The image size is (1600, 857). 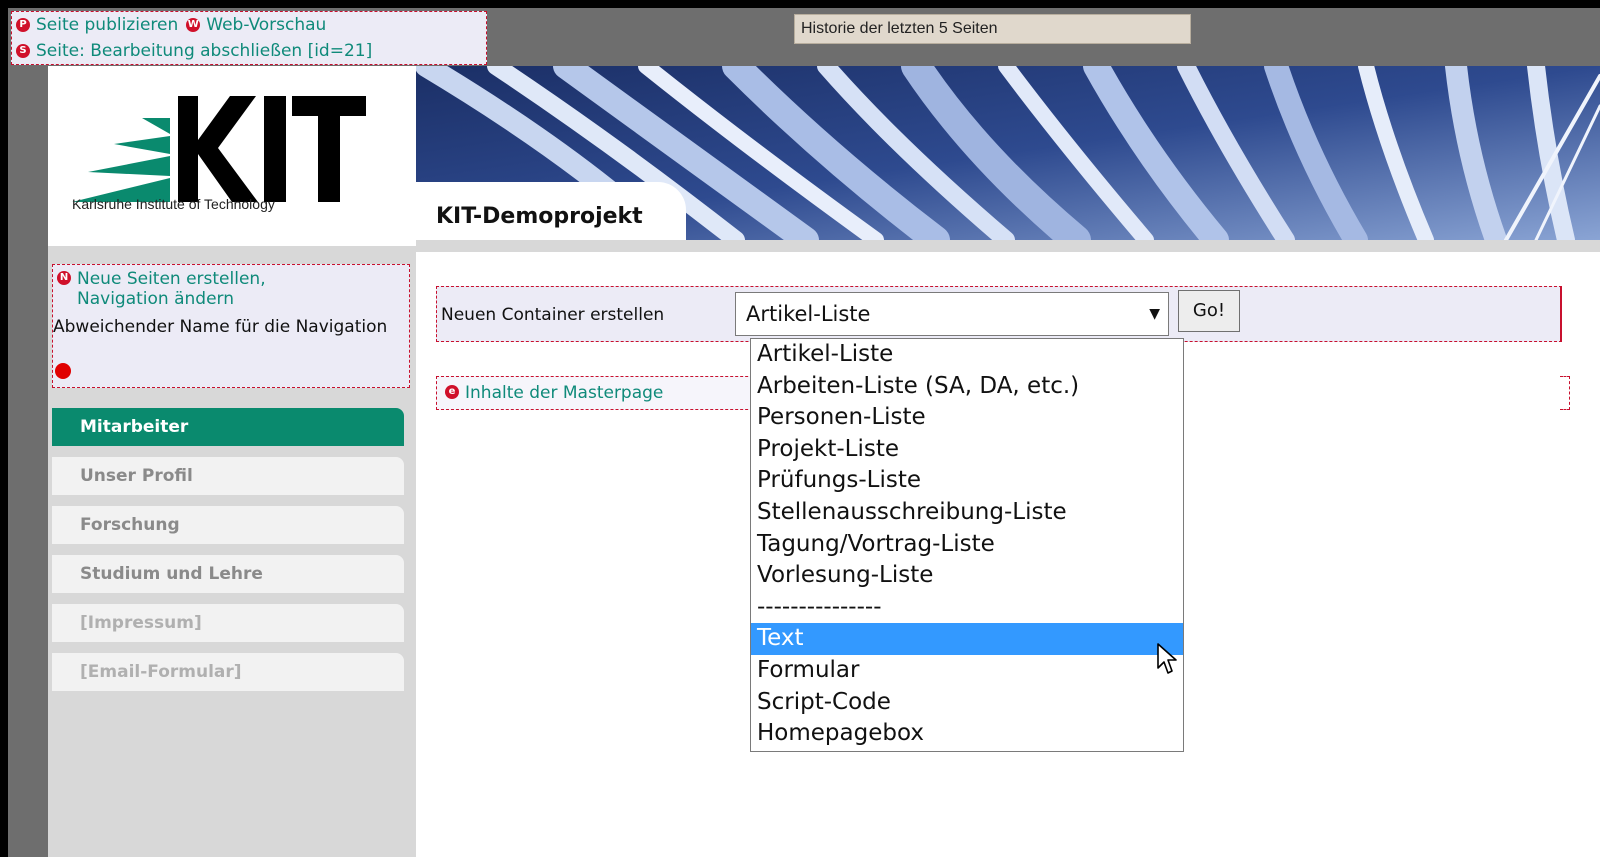 I want to click on masterpage-link-label: Inhalte der Masterpage, so click(x=564, y=393).